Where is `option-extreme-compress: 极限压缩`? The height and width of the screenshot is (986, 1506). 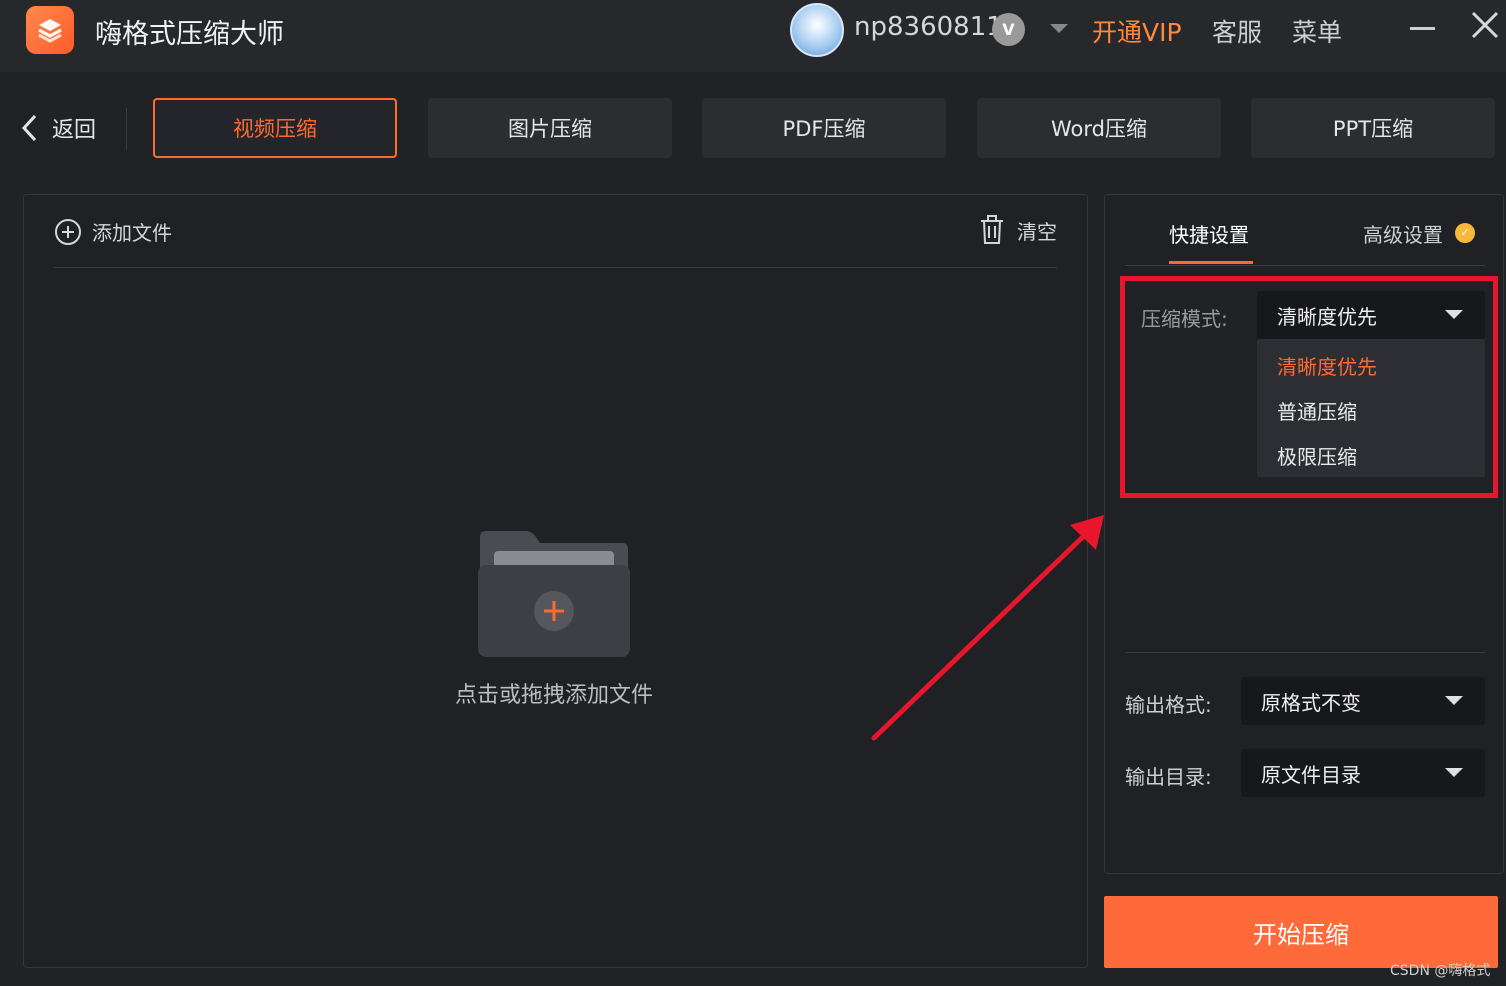 option-extreme-compress: 极限压缩 is located at coordinates (1317, 455).